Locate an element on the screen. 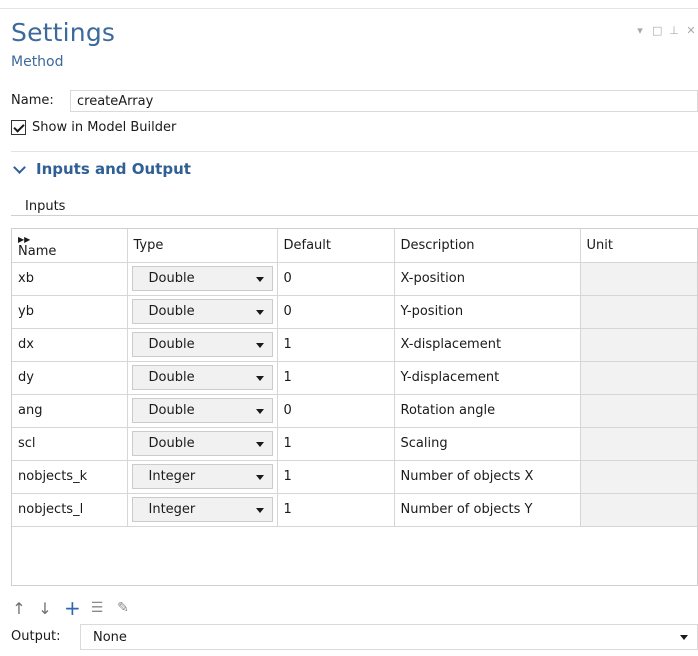  chevron-down-icon: ▾ is located at coordinates (640, 30).